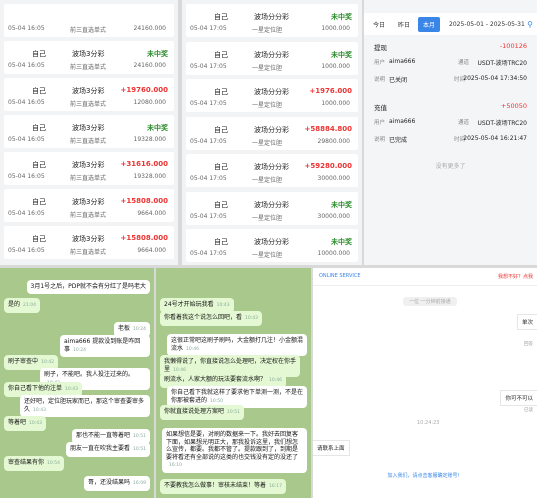  I want to click on service-footer: 加入我们，请点击客服确定账号！, so click(425, 475).